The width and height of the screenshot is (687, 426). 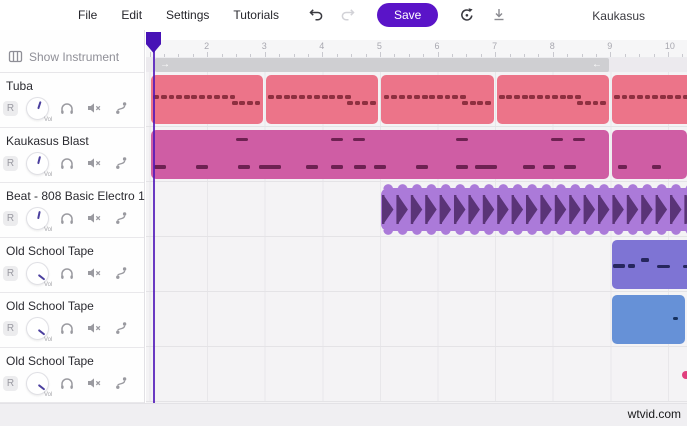 I want to click on clip-edge-marker, so click(x=684, y=374).